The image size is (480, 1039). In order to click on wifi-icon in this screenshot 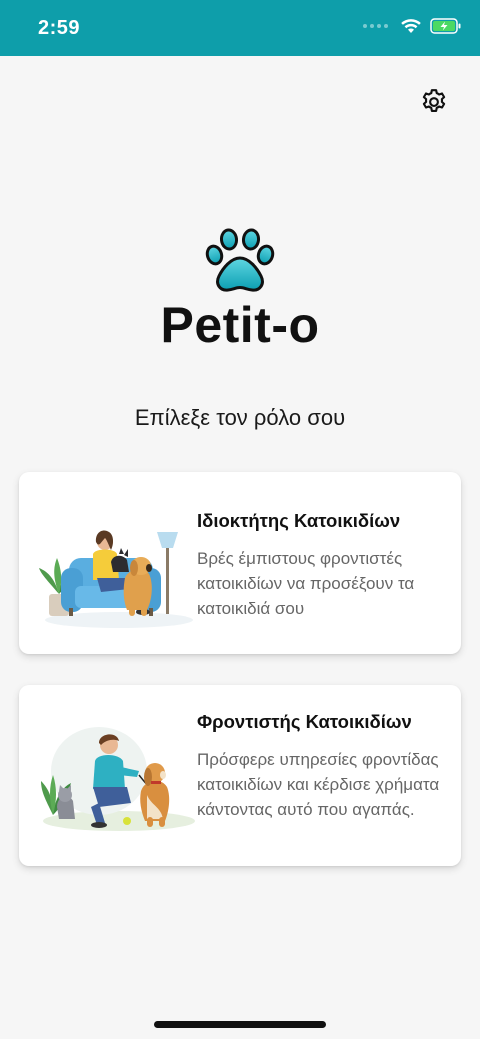, I will do `click(411, 26)`.